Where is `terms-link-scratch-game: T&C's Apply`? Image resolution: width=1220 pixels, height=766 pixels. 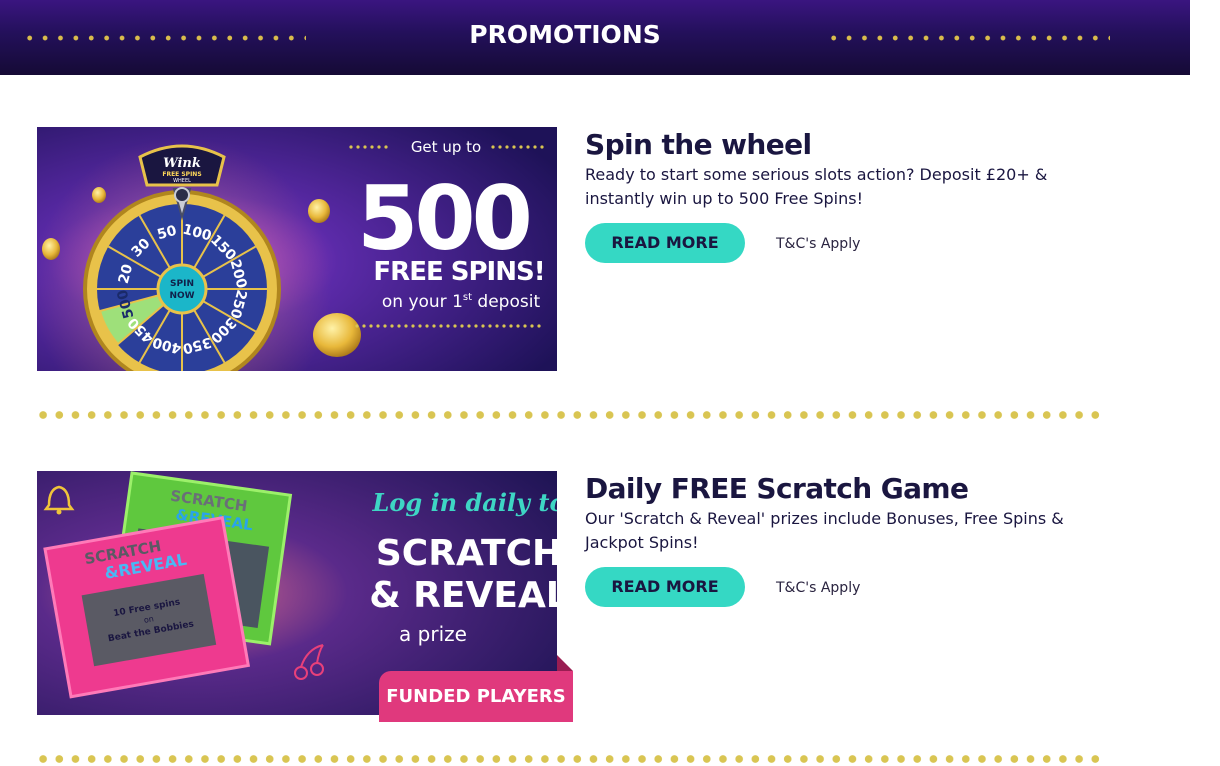 terms-link-scratch-game: T&C's Apply is located at coordinates (818, 588).